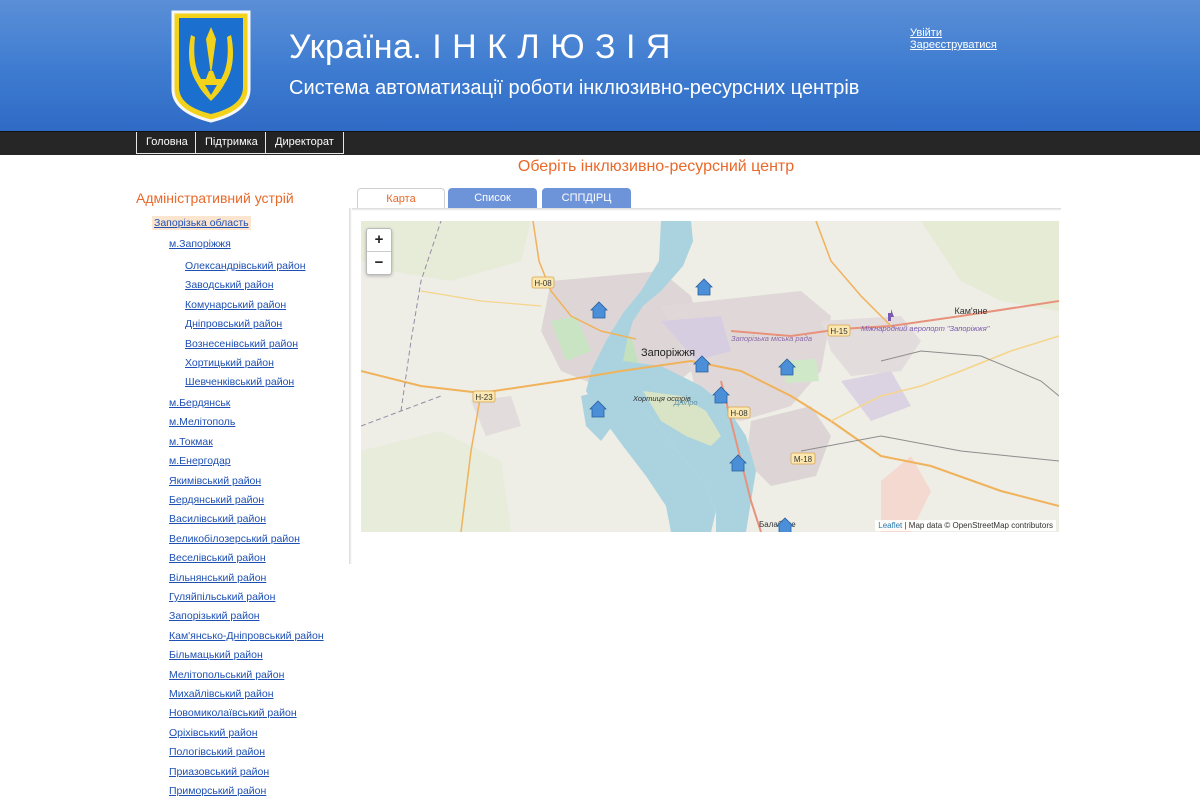 The height and width of the screenshot is (797, 1200). Describe the element at coordinates (239, 382) in the screenshot. I see `city-district-link: Шевченківський район` at that location.